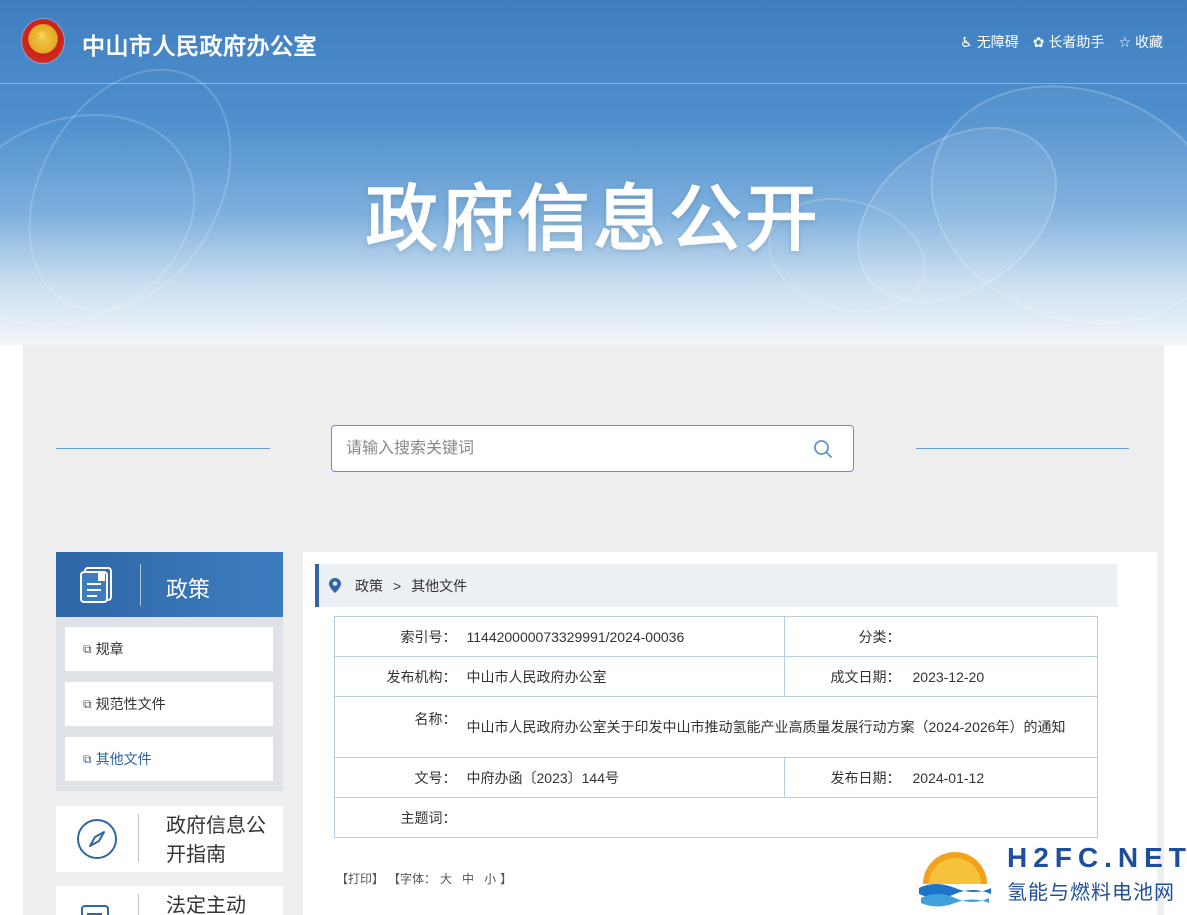 This screenshot has height=915, width=1187. I want to click on keywords-value, so click(779, 817).